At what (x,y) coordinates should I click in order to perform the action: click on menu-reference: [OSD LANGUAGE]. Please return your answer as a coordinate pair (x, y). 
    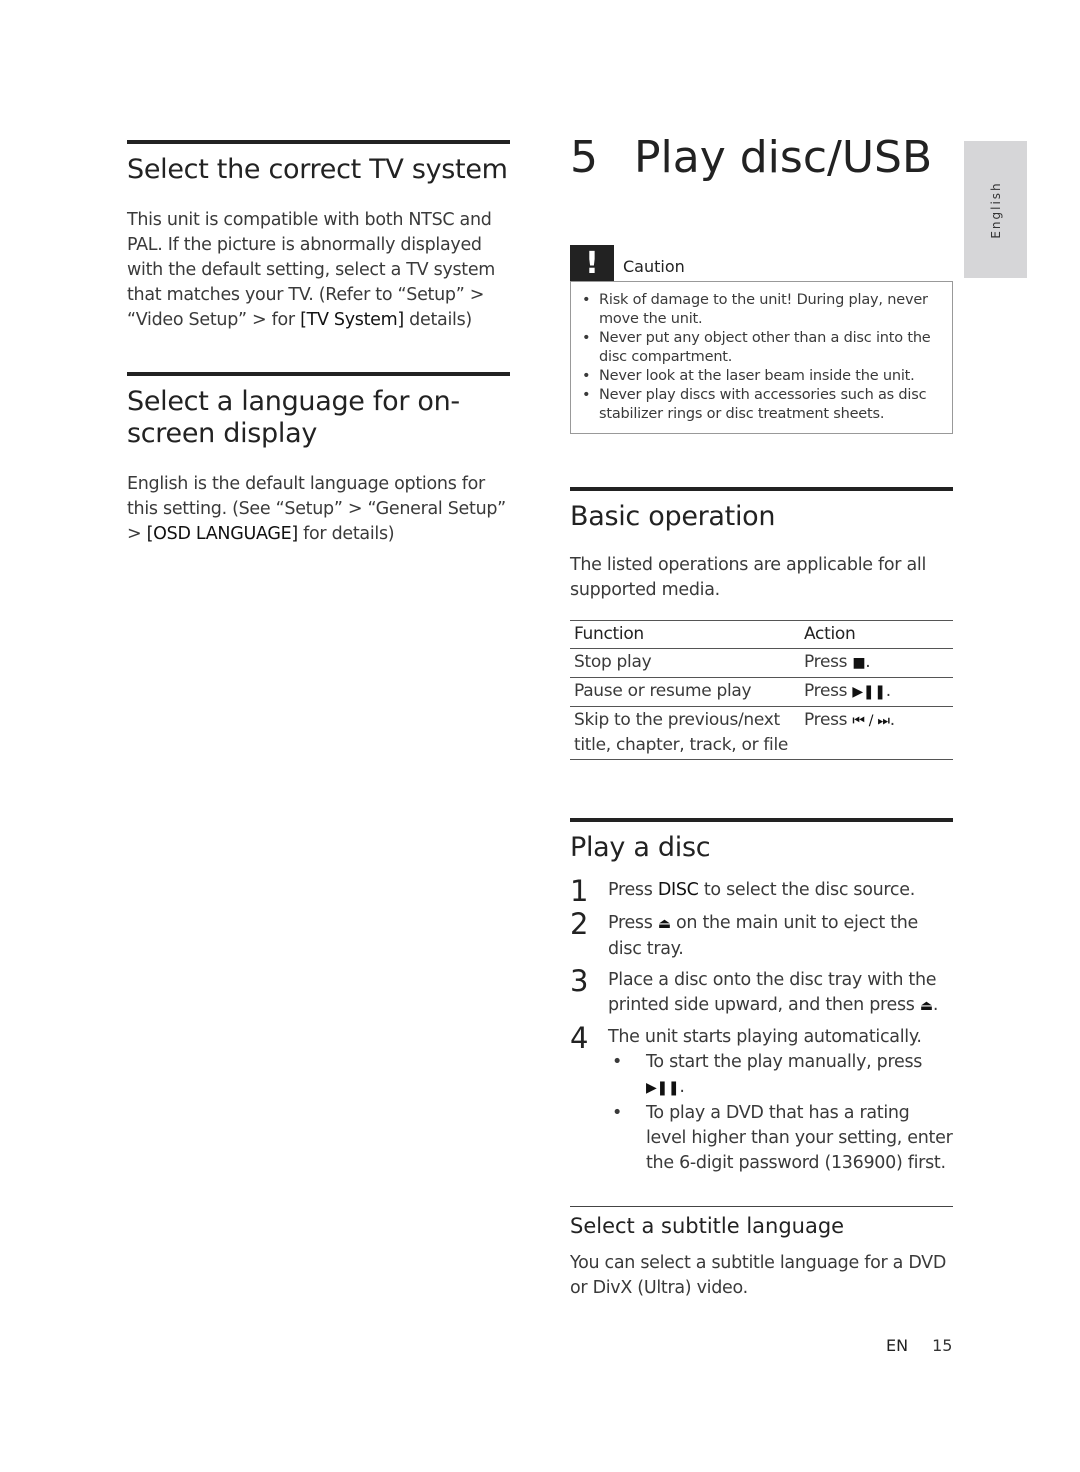
    Looking at the image, I should click on (222, 534).